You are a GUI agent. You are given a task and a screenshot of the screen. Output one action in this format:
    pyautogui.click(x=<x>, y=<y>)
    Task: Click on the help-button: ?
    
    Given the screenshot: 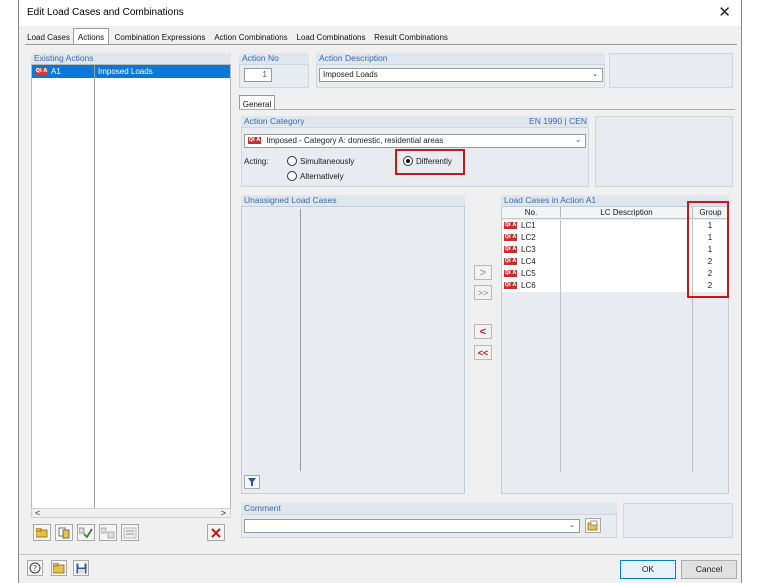 What is the action you would take?
    pyautogui.click(x=35, y=568)
    